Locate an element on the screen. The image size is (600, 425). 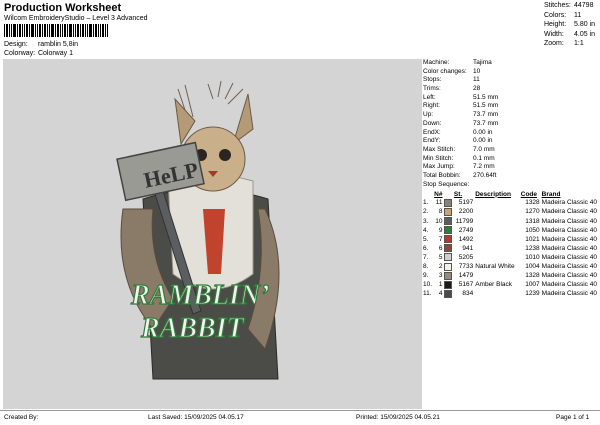
colorway-row: Colorway: Colorway 1 is located at coordinates (38, 53).